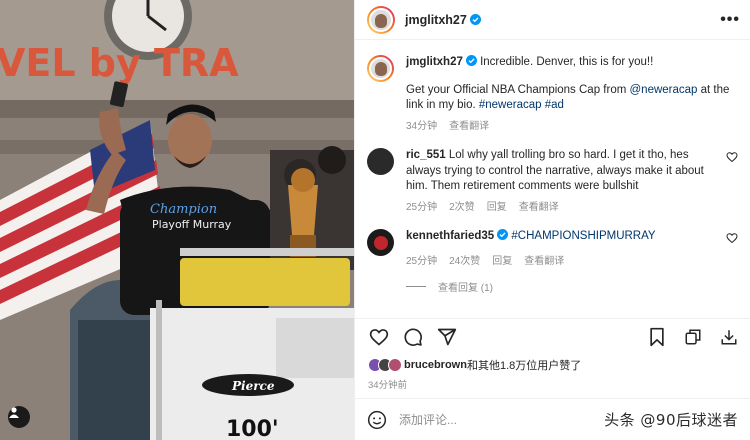 This screenshot has width=750, height=440. Describe the element at coordinates (671, 420) in the screenshot. I see `watermark: 头条 @90后球迷者` at that location.